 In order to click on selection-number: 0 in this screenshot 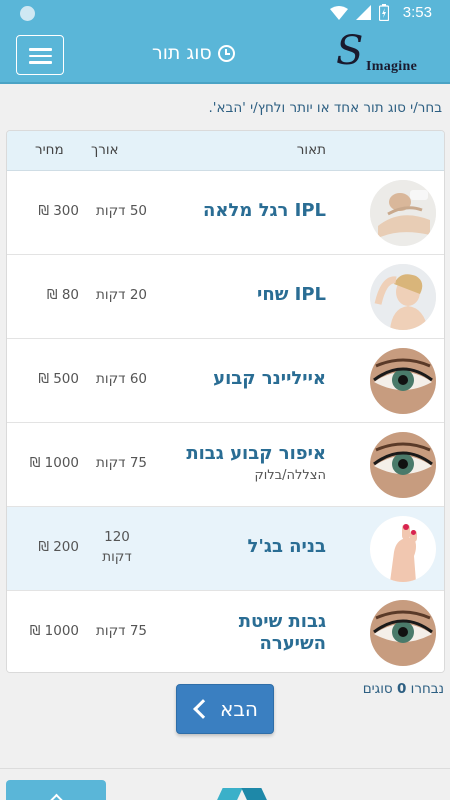, I will do `click(401, 689)`.